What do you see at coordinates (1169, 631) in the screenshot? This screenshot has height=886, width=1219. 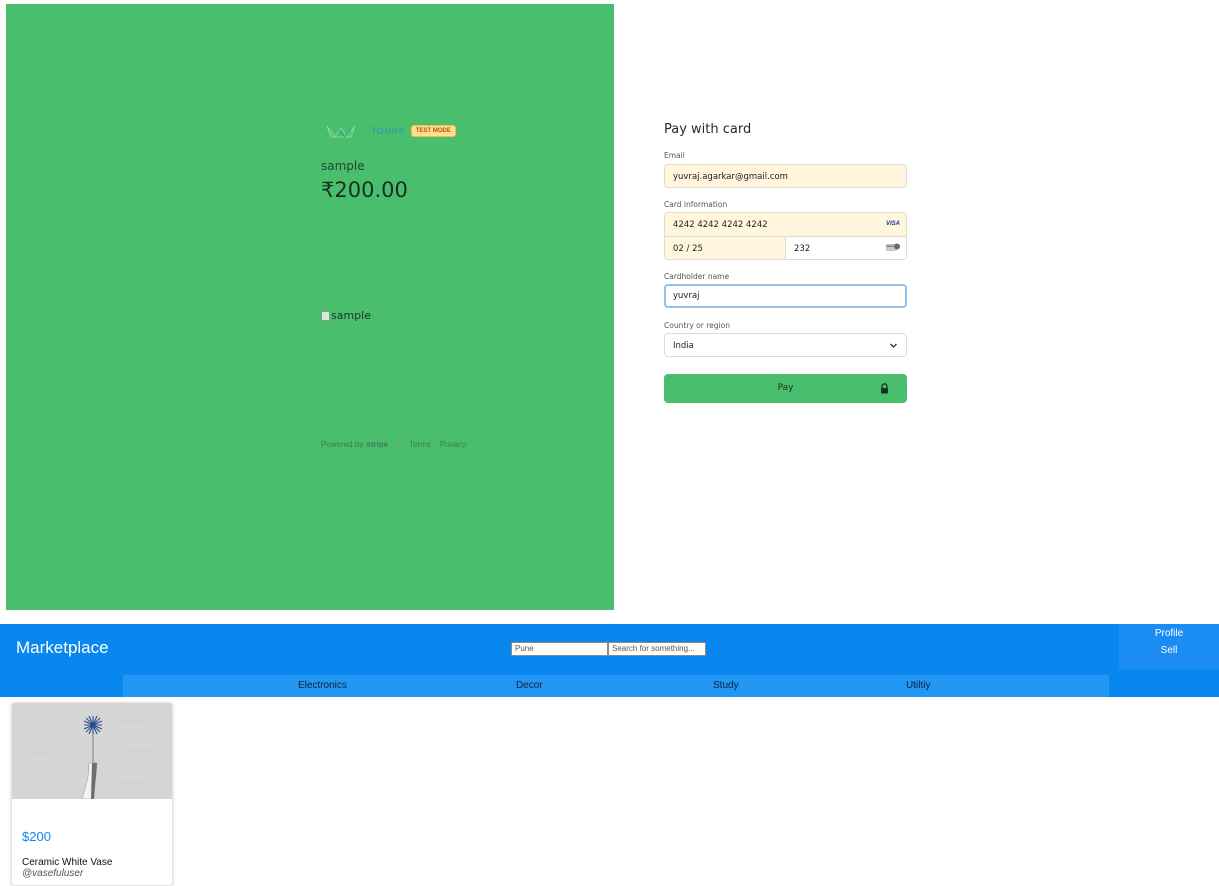 I see `profile-button: Profile` at bounding box center [1169, 631].